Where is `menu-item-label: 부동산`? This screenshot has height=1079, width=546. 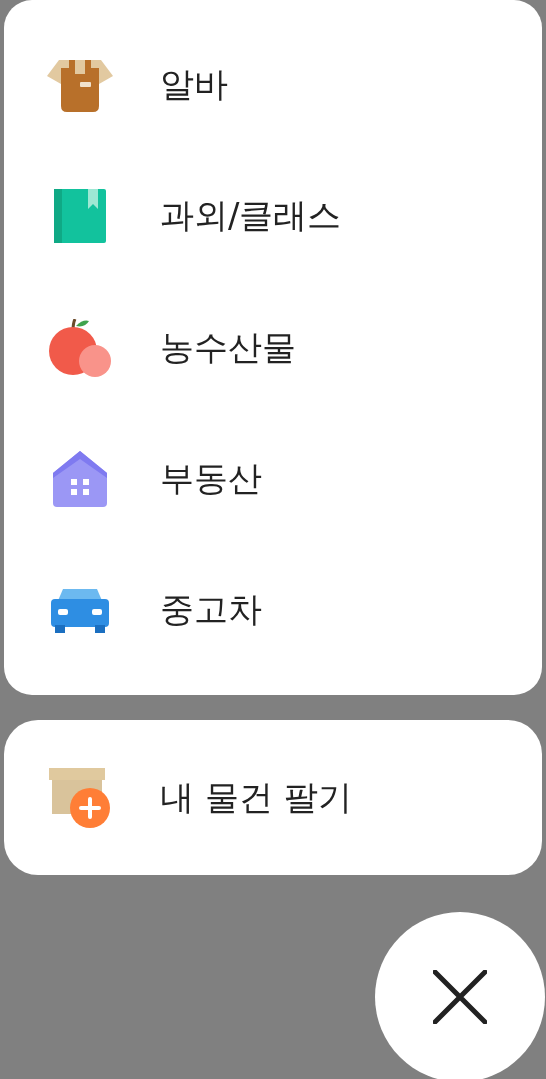 menu-item-label: 부동산 is located at coordinates (211, 478).